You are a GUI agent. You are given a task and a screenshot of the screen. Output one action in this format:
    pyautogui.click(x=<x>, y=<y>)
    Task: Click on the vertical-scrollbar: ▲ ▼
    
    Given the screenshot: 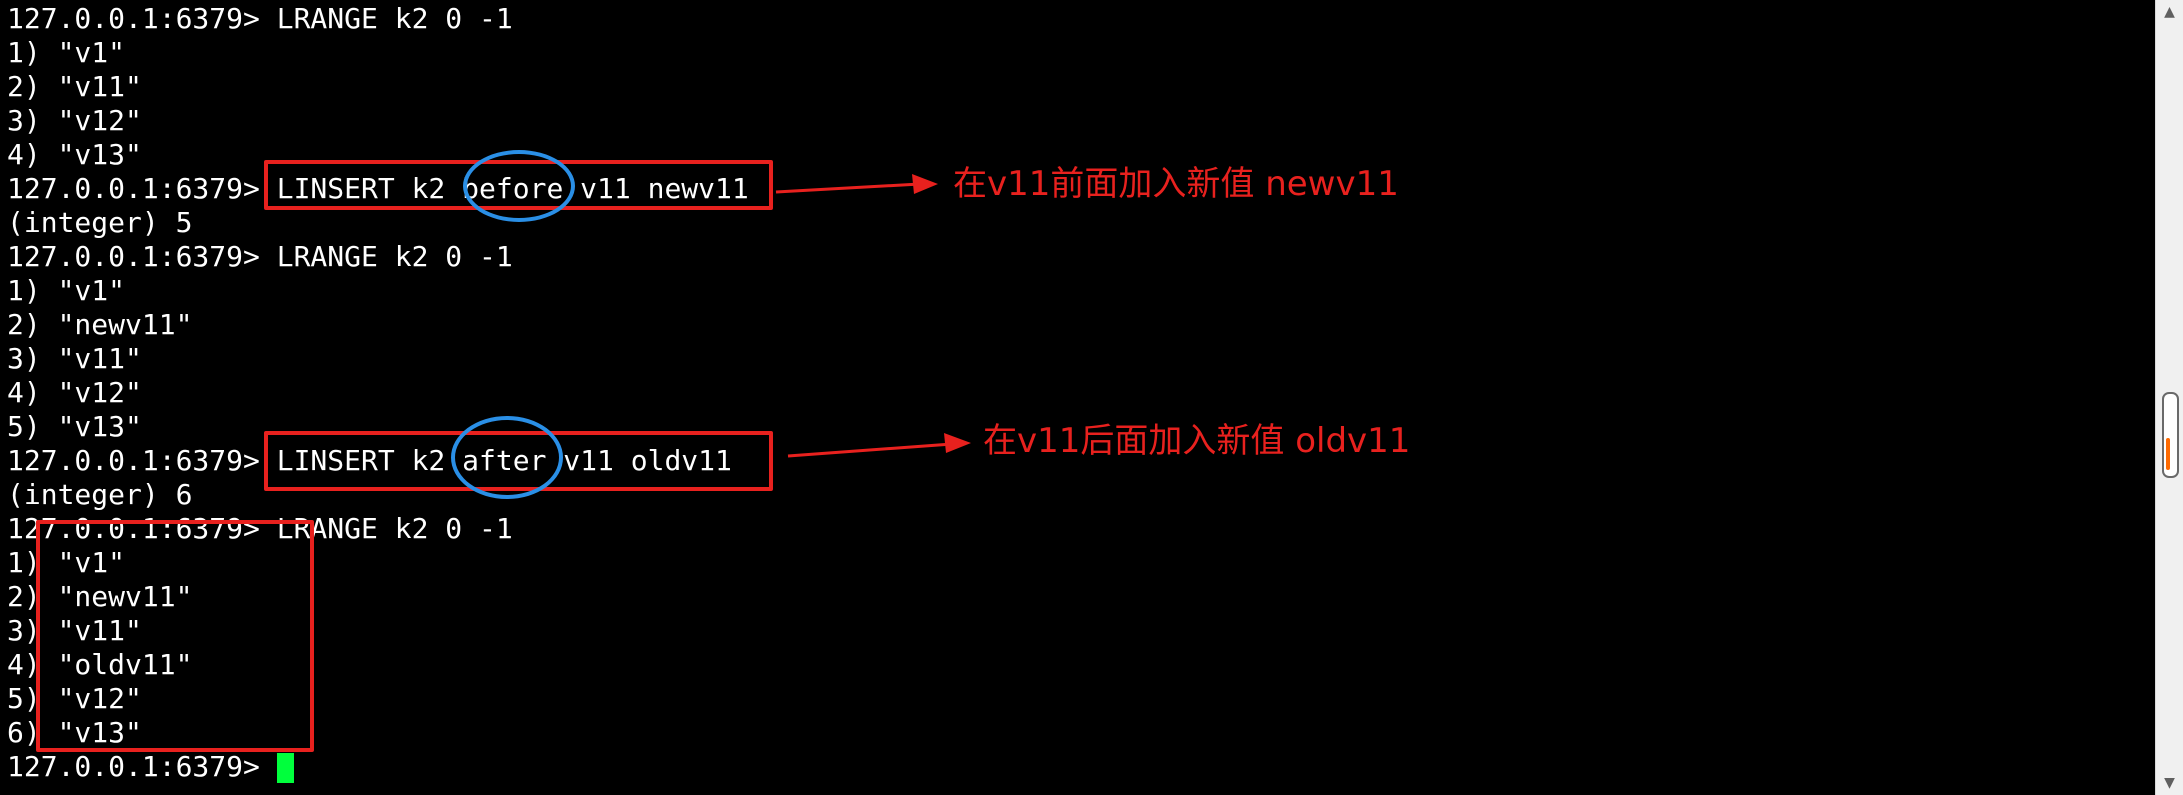 What is the action you would take?
    pyautogui.click(x=2169, y=397)
    